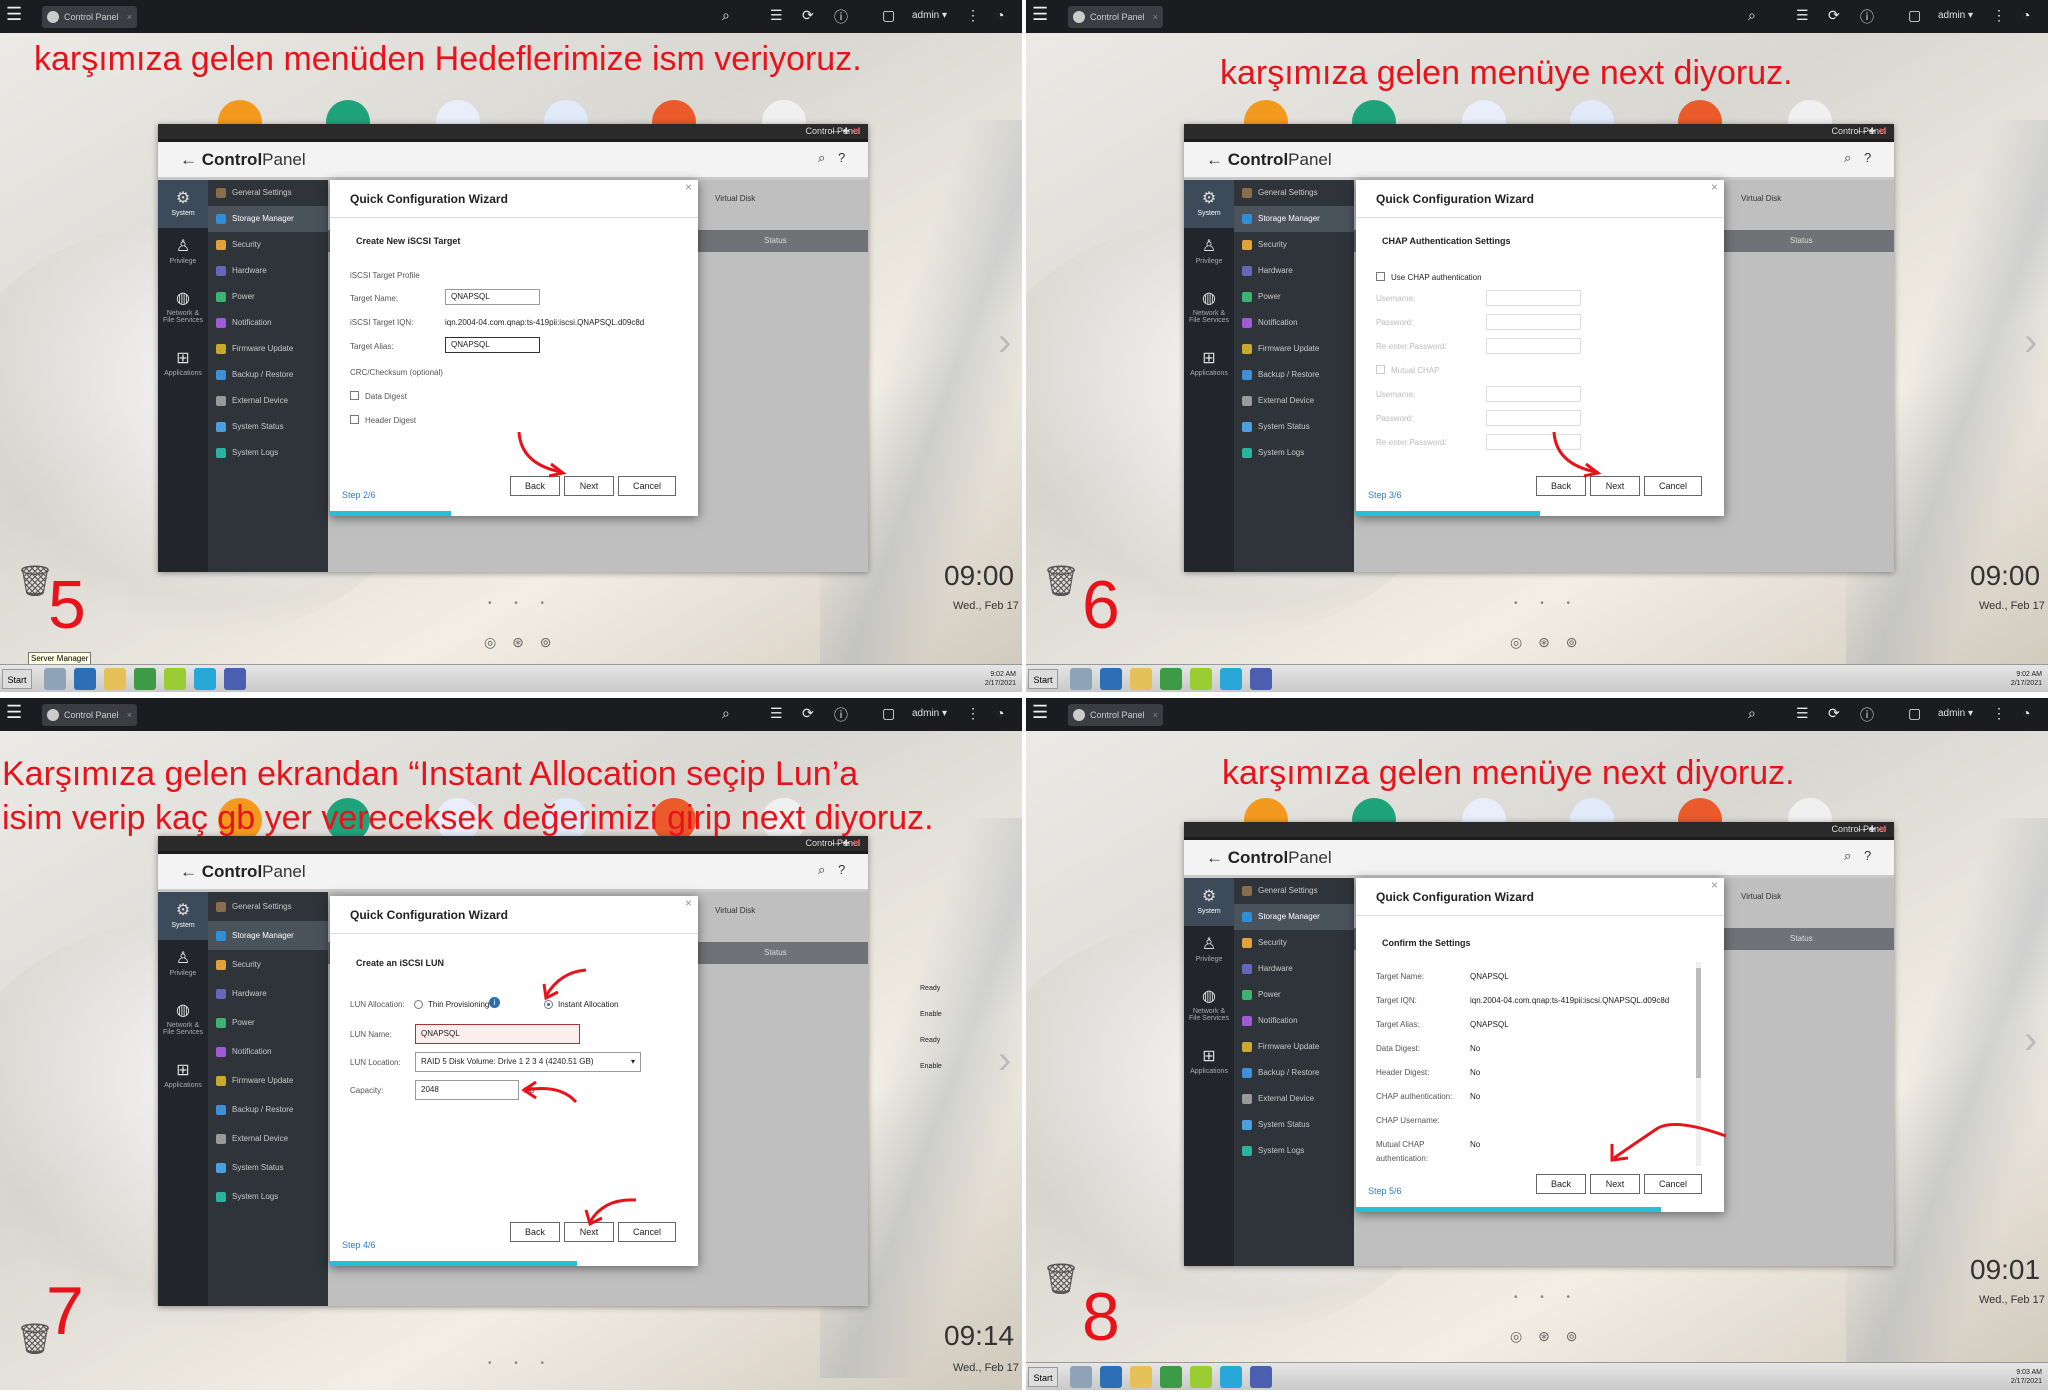 This screenshot has height=1392, width=2048. I want to click on mutual-chap-checkbox, so click(1380, 369).